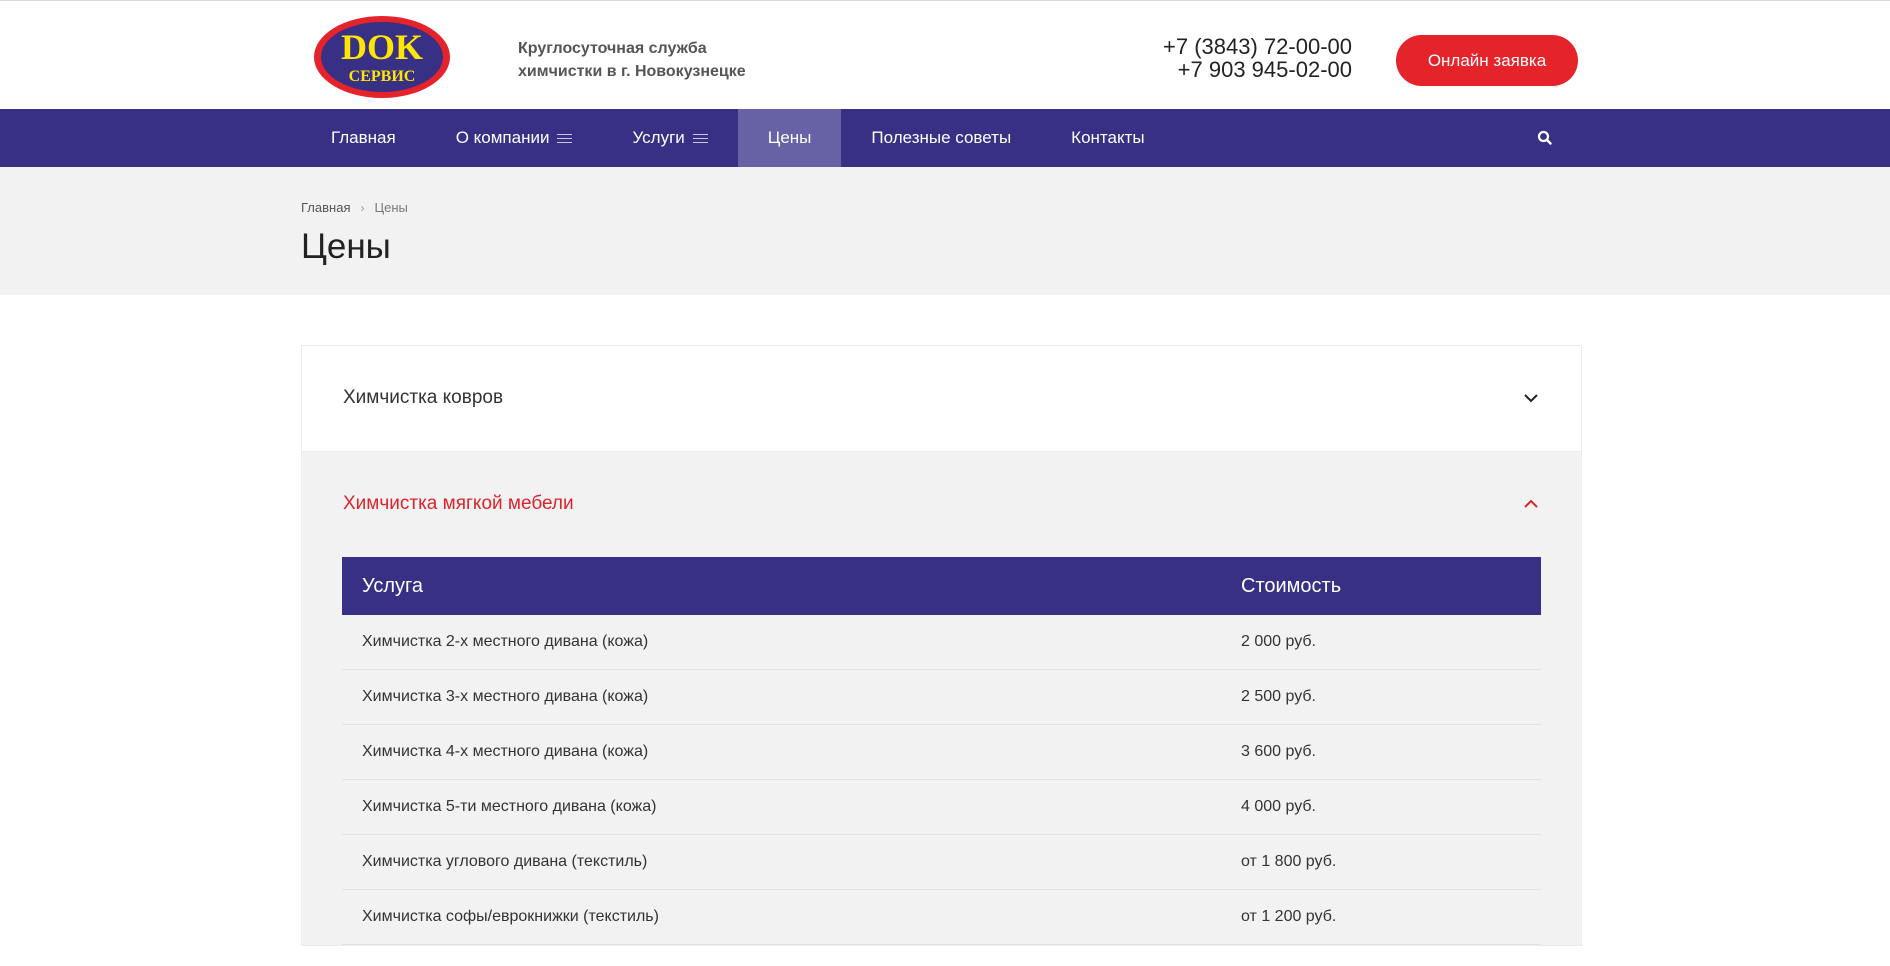  What do you see at coordinates (1381, 642) in the screenshot?
I see `price-cell: 2 000 руб.` at bounding box center [1381, 642].